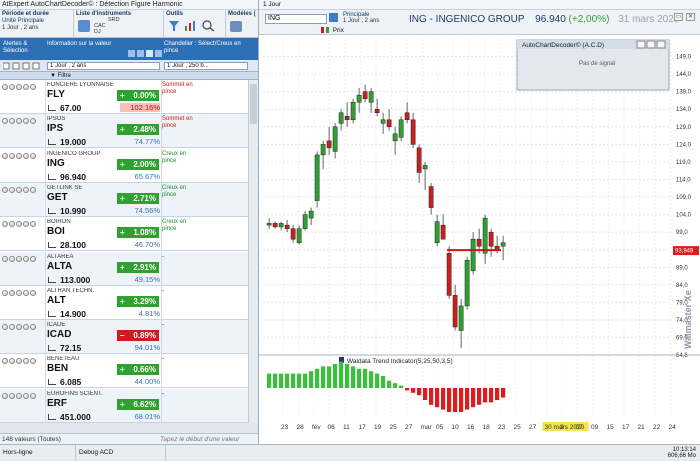  Describe the element at coordinates (119, 24) in the screenshot. I see `instruments-group: Liste d'instruments SRD CAC DJ` at that location.